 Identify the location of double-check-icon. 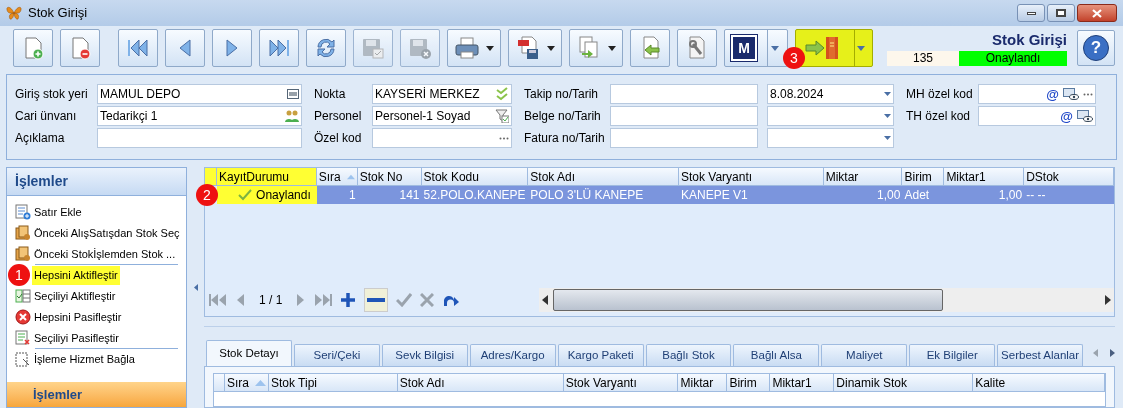
(502, 94).